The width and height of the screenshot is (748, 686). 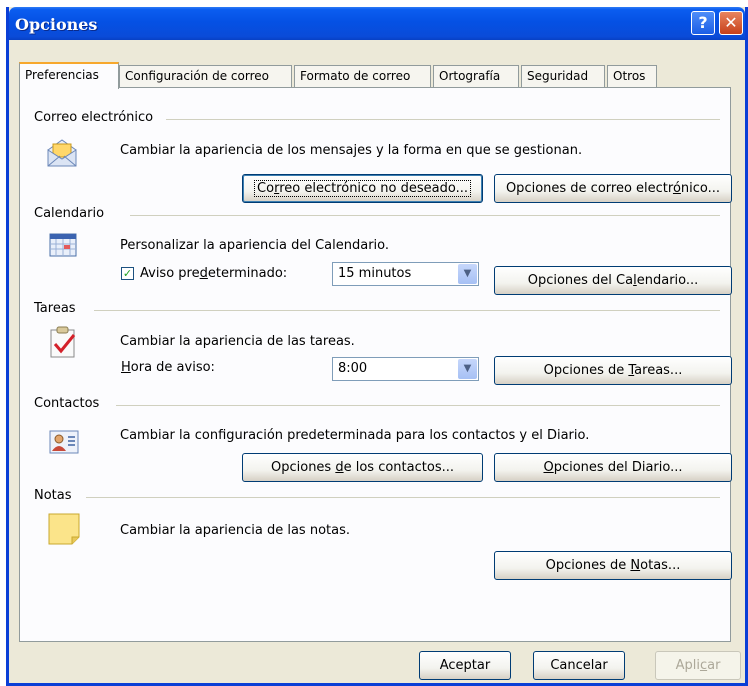 I want to click on email-section-title: Correo electrónico, so click(x=94, y=117).